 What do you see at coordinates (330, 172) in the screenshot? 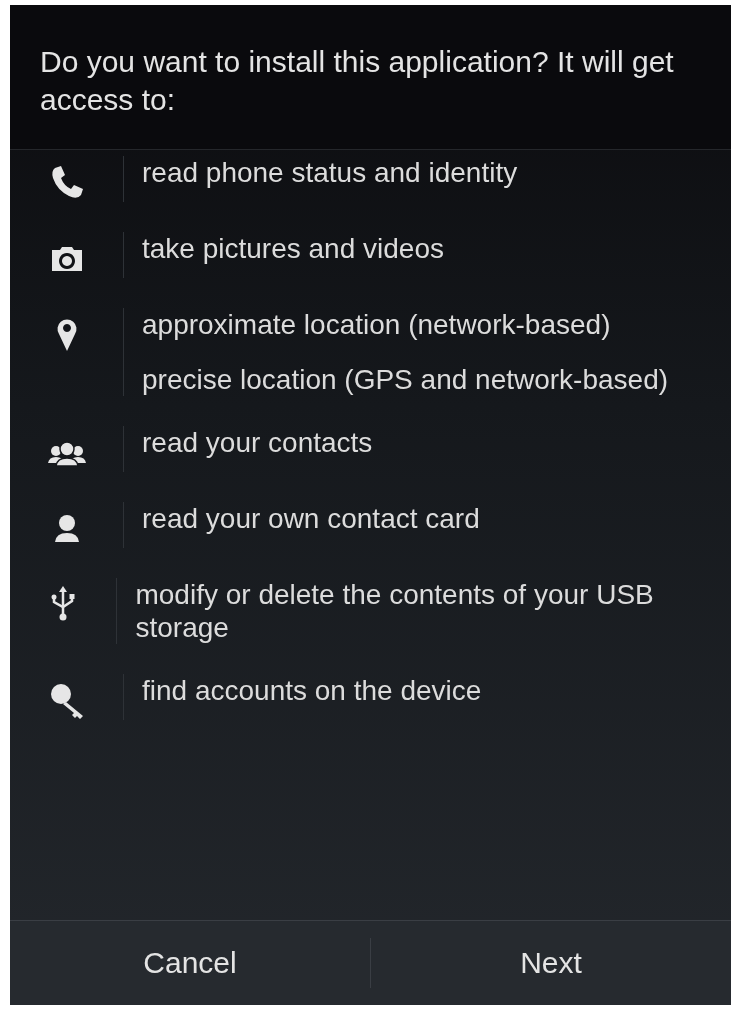
I see `permission-text: read phone status and identity` at bounding box center [330, 172].